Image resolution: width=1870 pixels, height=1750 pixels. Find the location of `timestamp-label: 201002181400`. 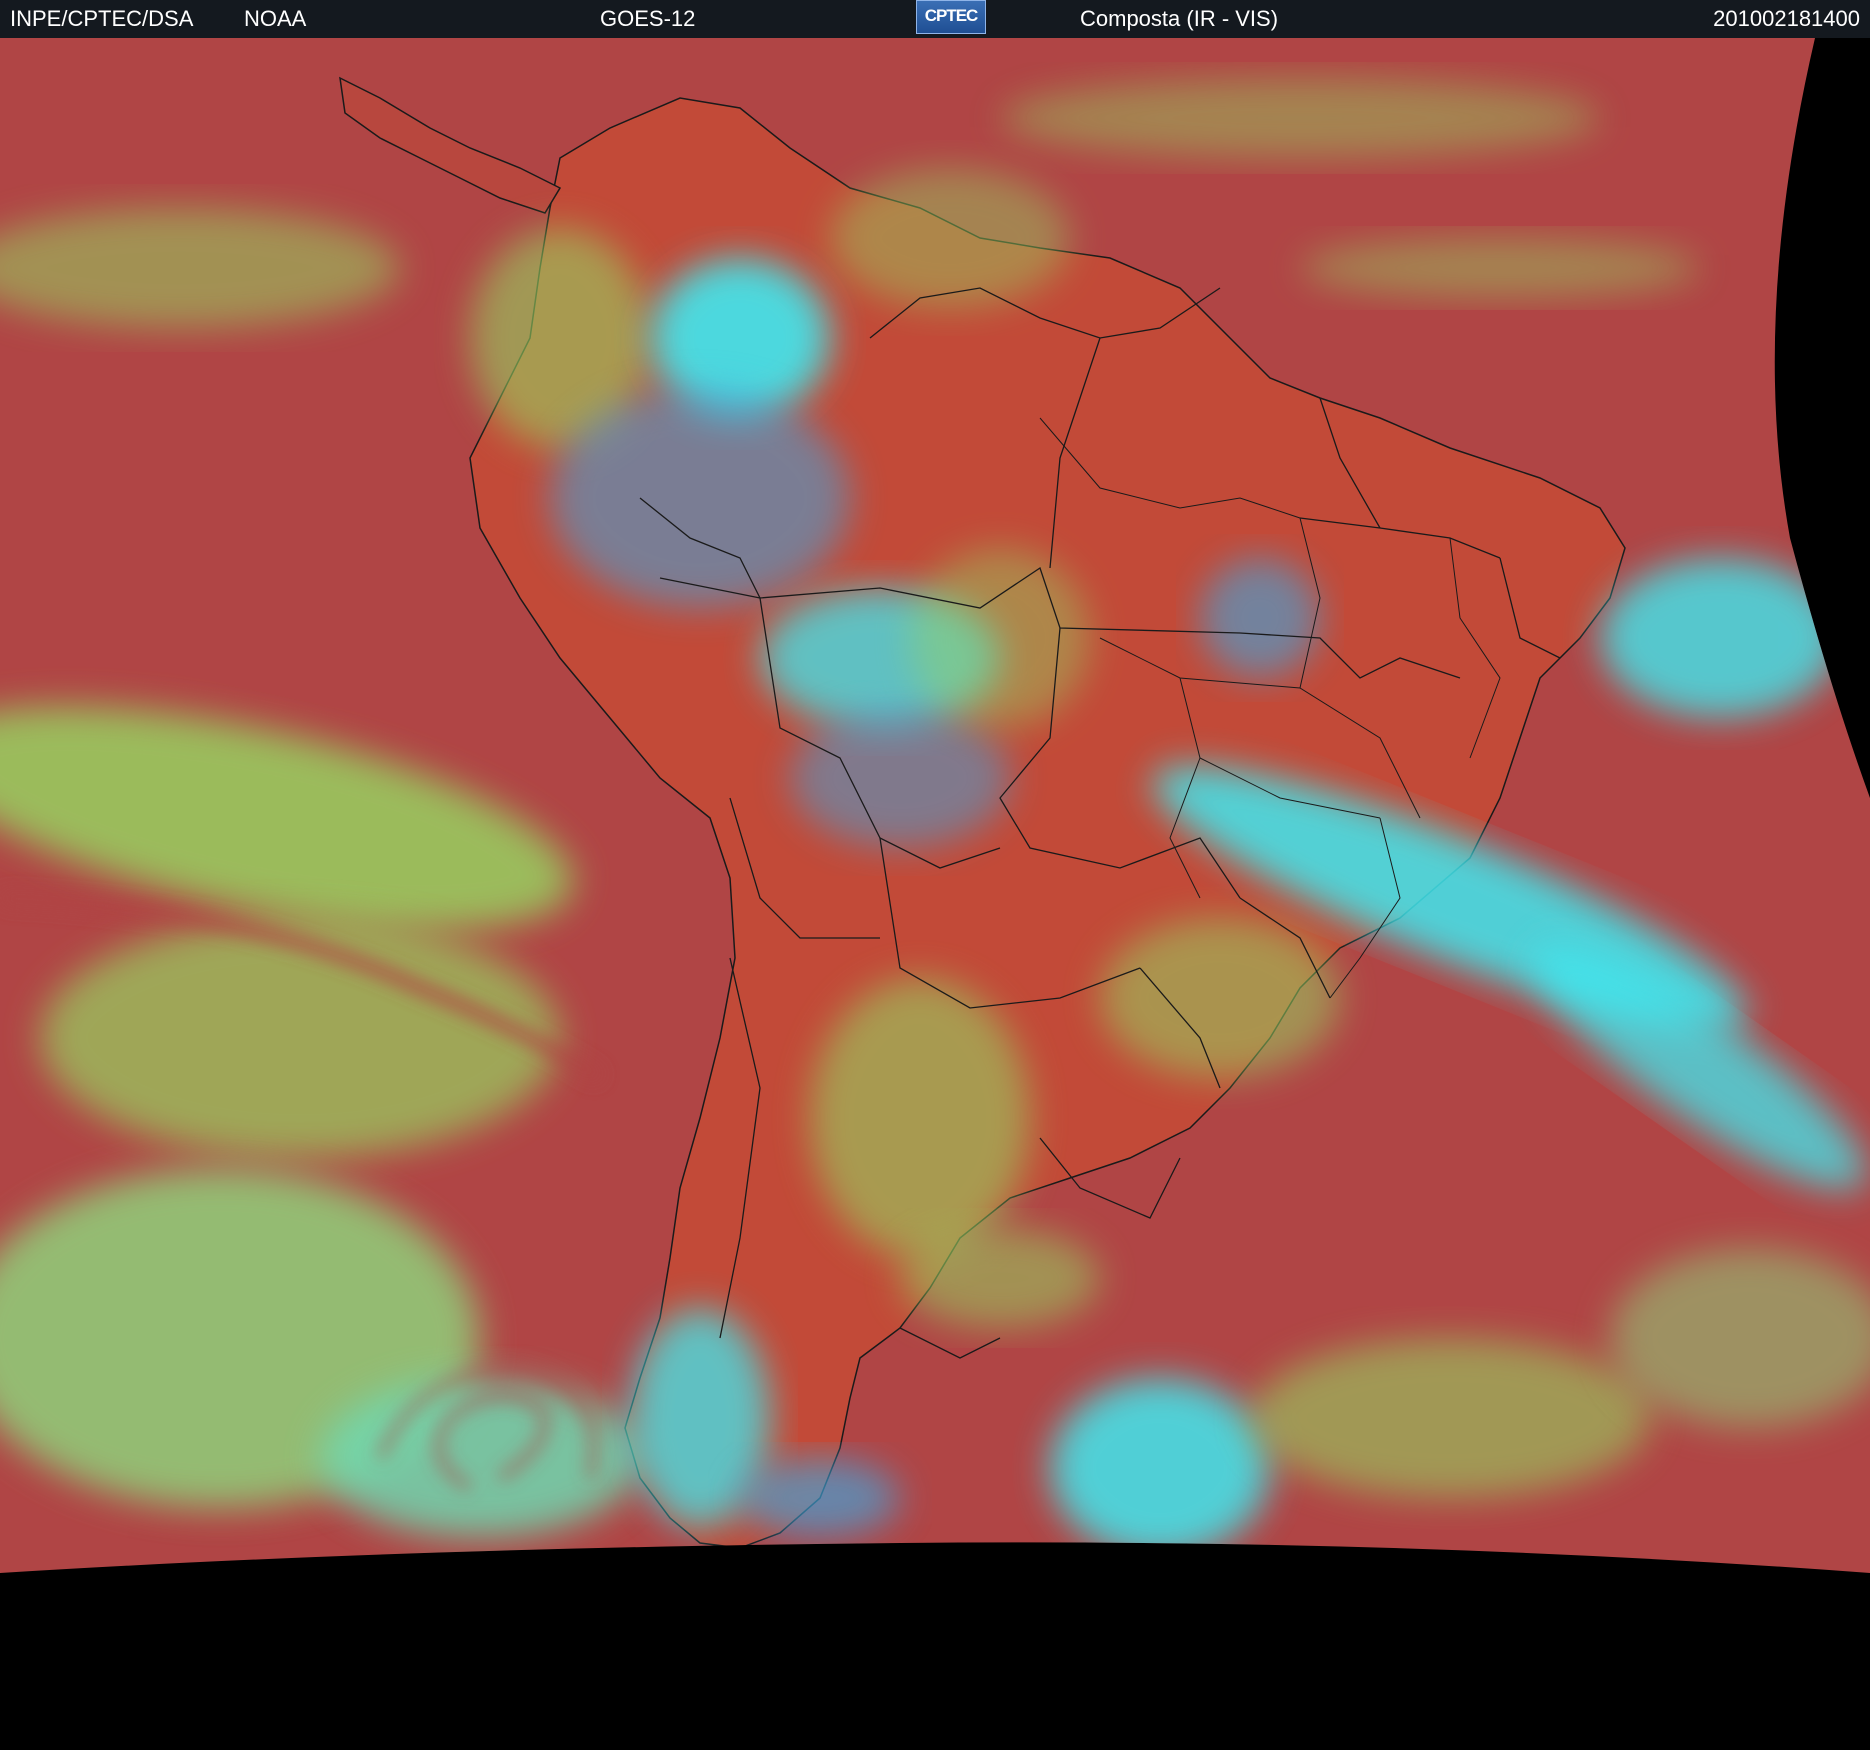

timestamp-label: 201002181400 is located at coordinates (1786, 18).